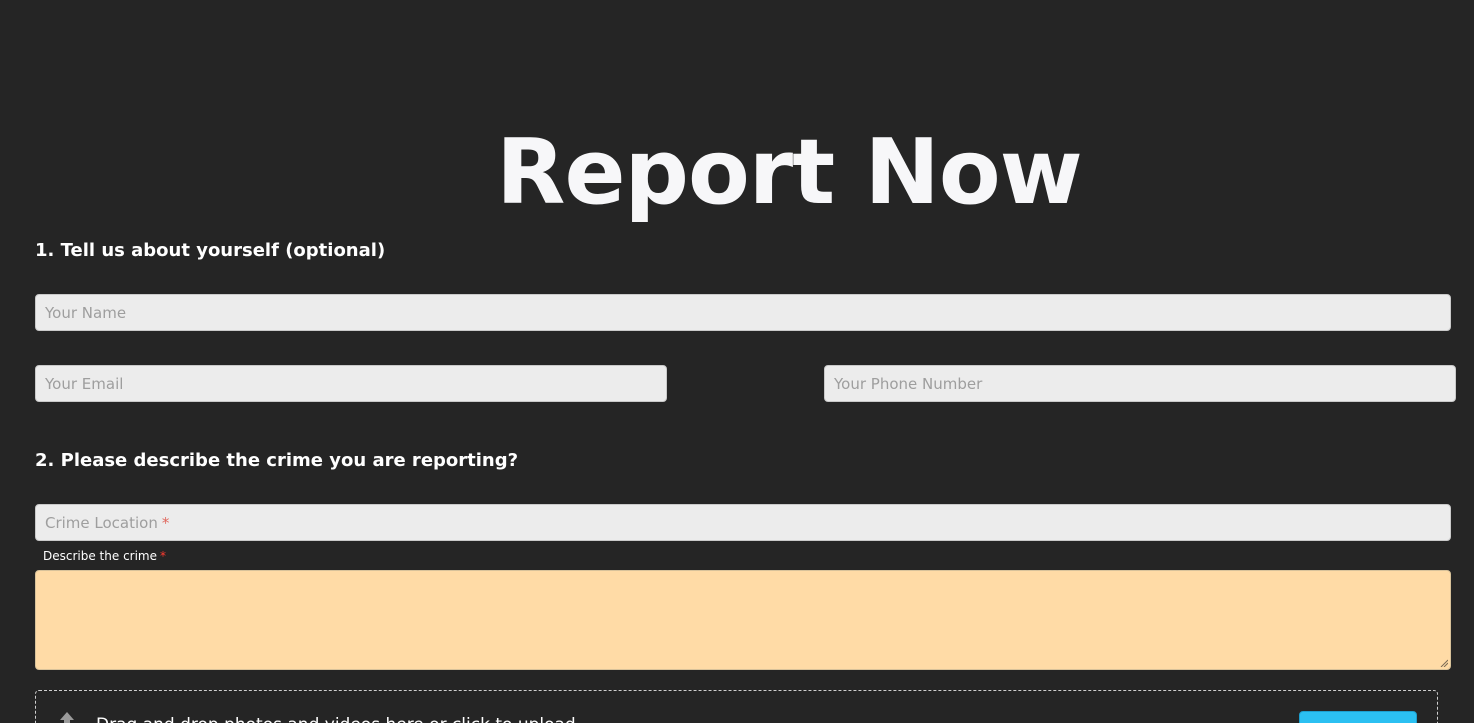  What do you see at coordinates (743, 620) in the screenshot?
I see `describe-crime-textarea` at bounding box center [743, 620].